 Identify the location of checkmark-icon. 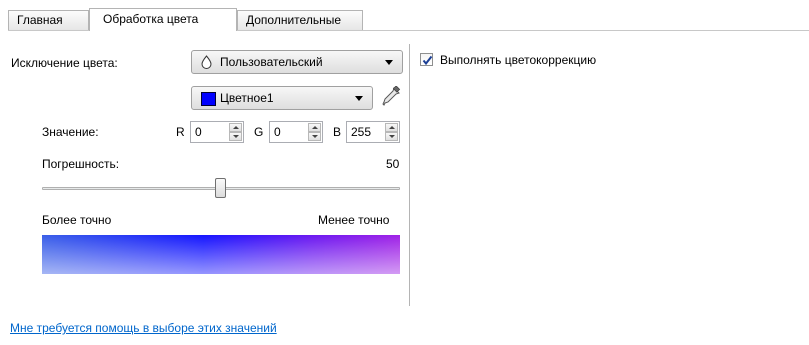
(427, 60).